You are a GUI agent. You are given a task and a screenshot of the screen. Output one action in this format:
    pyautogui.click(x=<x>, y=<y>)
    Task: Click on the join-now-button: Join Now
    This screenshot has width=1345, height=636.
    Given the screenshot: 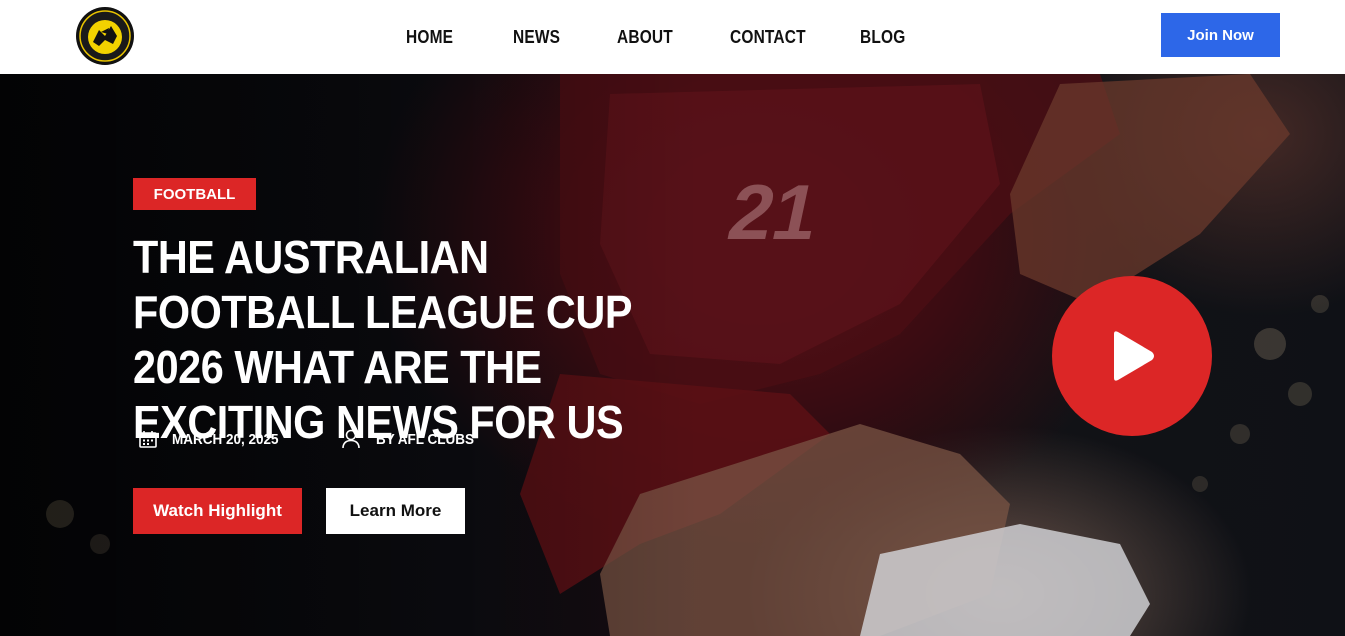 What is the action you would take?
    pyautogui.click(x=1220, y=35)
    